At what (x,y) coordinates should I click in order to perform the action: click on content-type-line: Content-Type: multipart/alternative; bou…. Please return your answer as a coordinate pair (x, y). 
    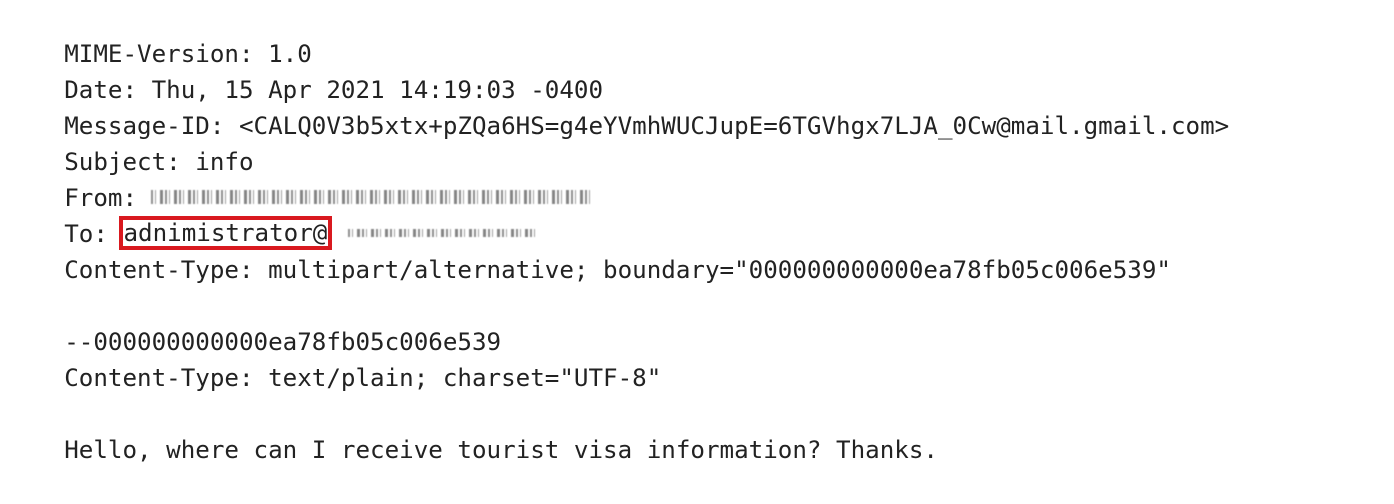
    Looking at the image, I should click on (588, 250).